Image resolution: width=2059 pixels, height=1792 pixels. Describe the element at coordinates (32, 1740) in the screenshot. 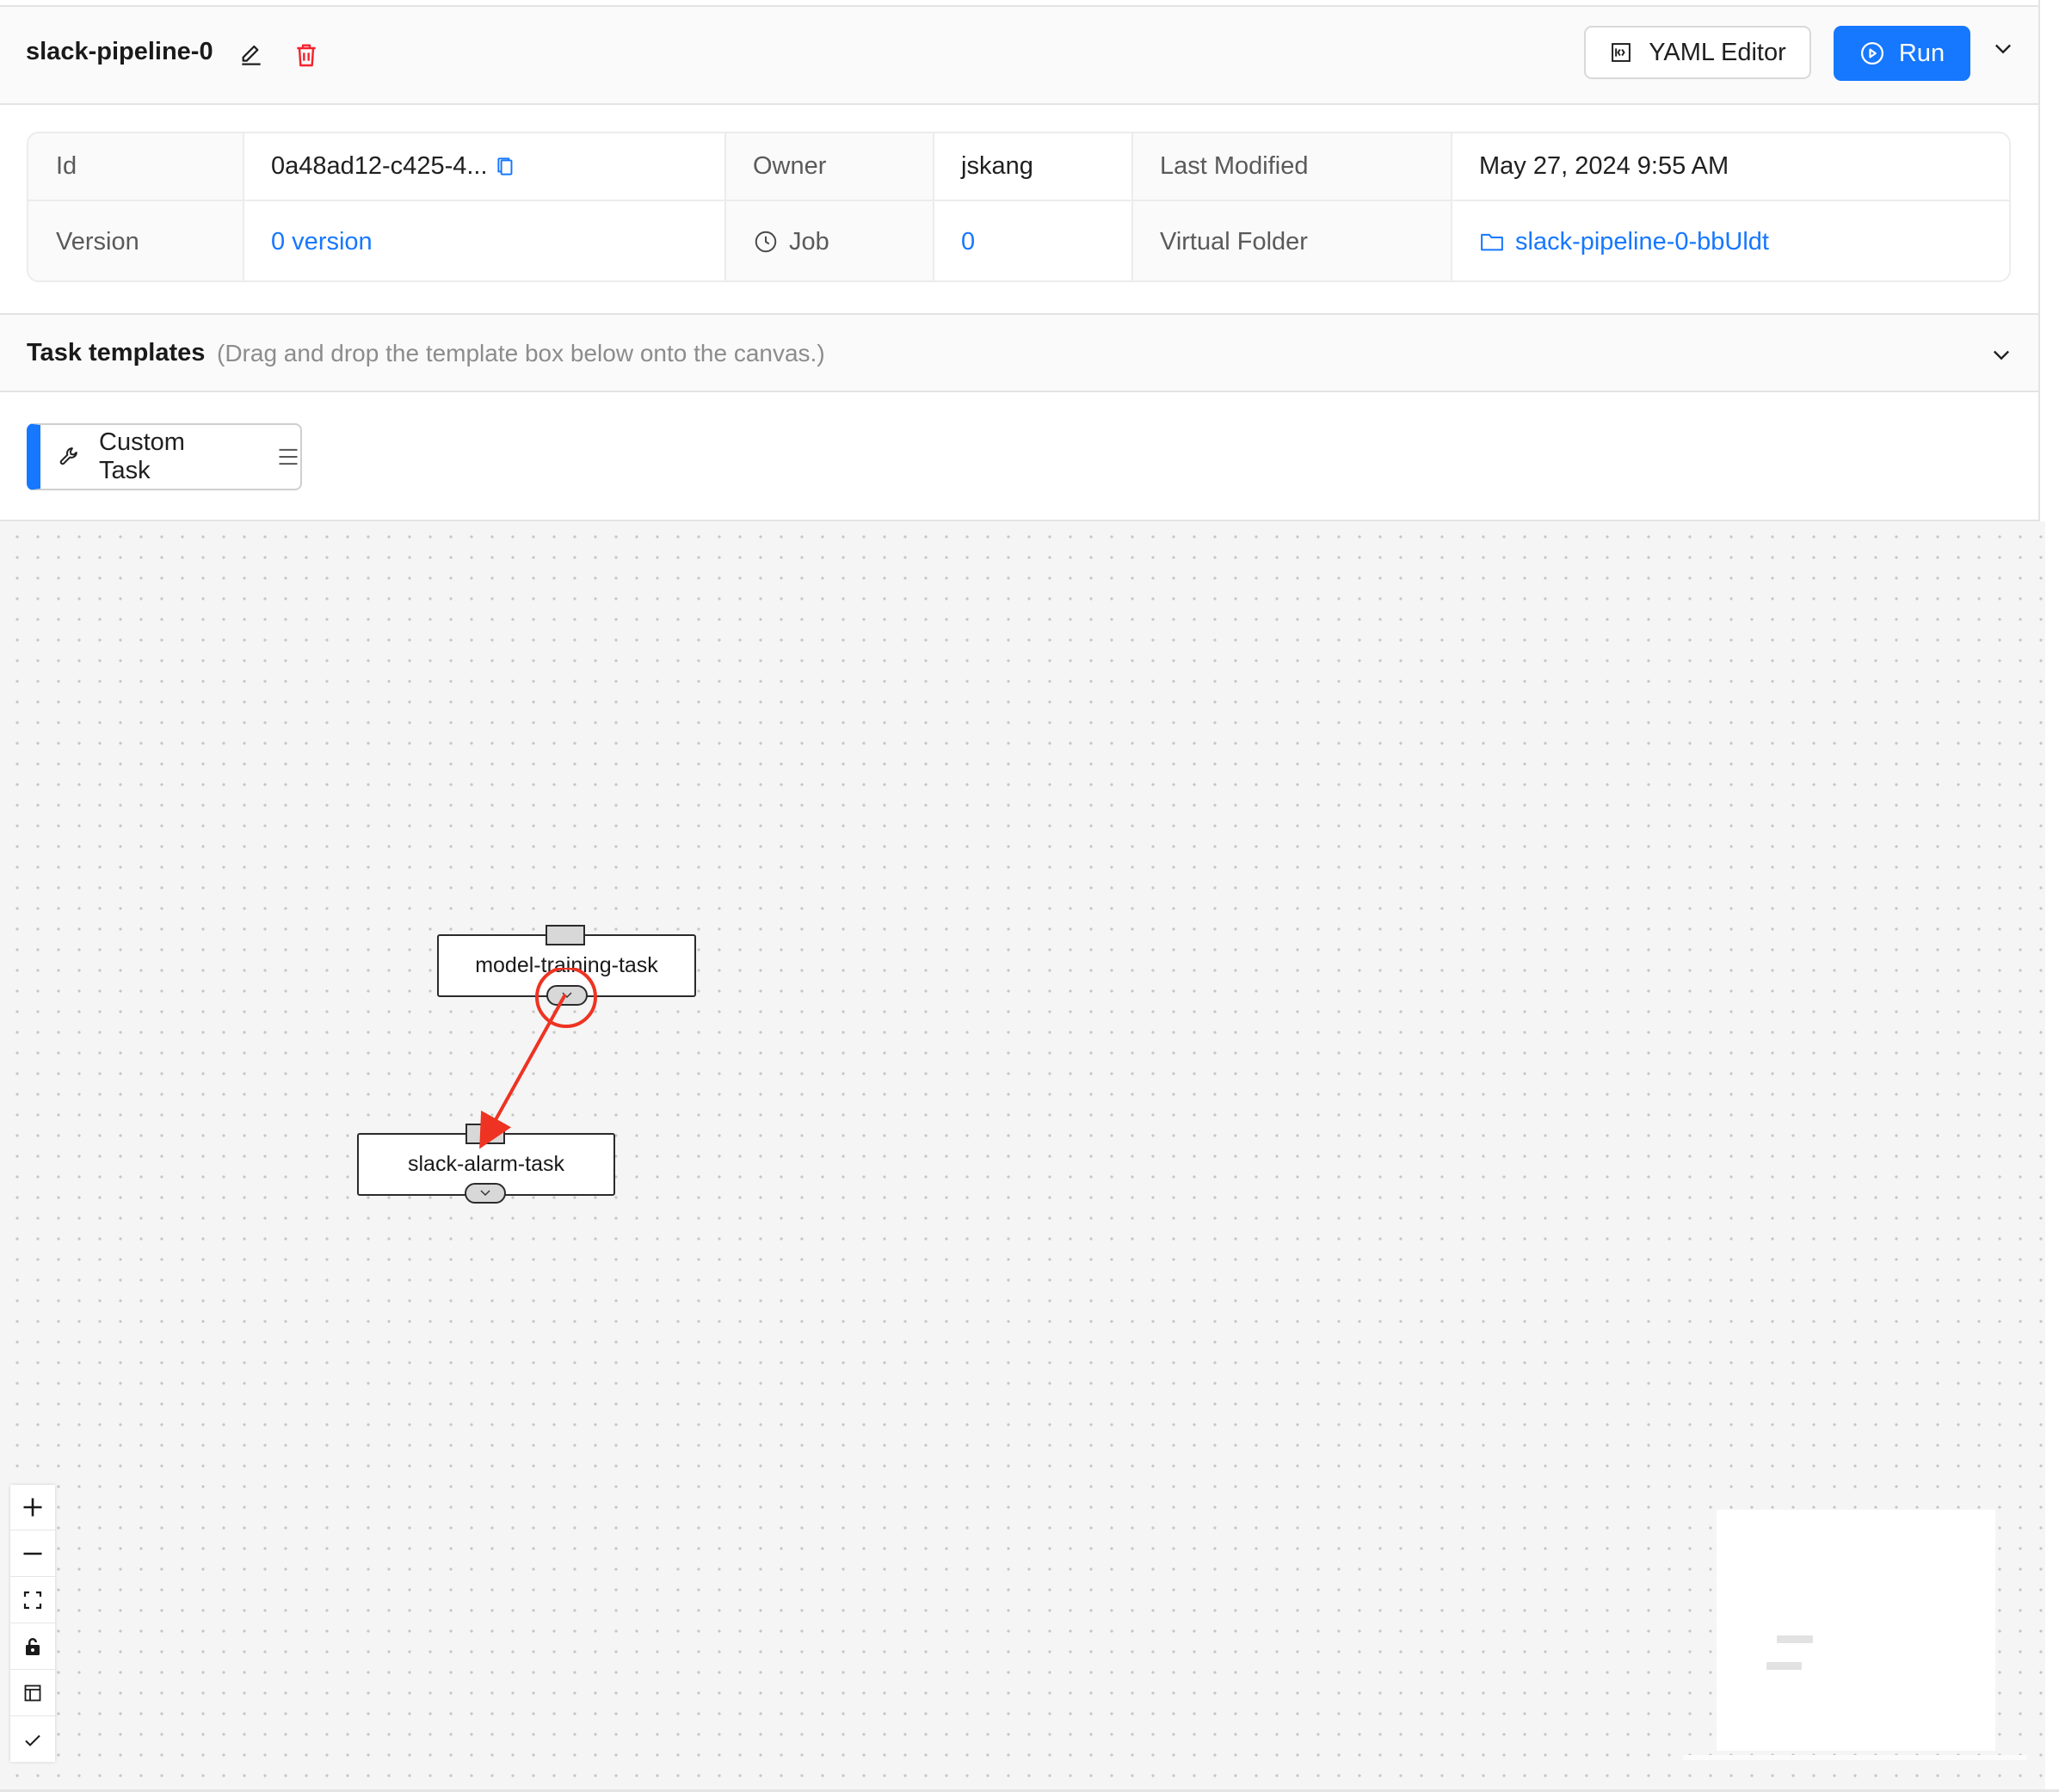

I see `check-icon` at that location.